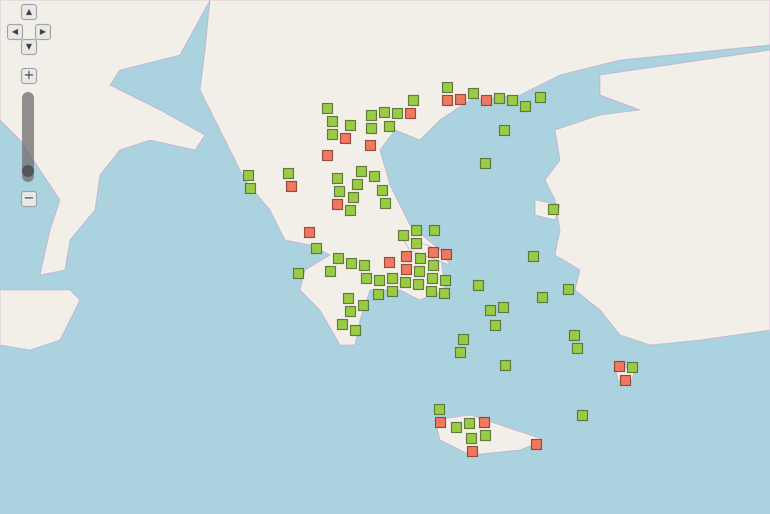  What do you see at coordinates (28, 170) in the screenshot?
I see `zoom-slider-thumb` at bounding box center [28, 170].